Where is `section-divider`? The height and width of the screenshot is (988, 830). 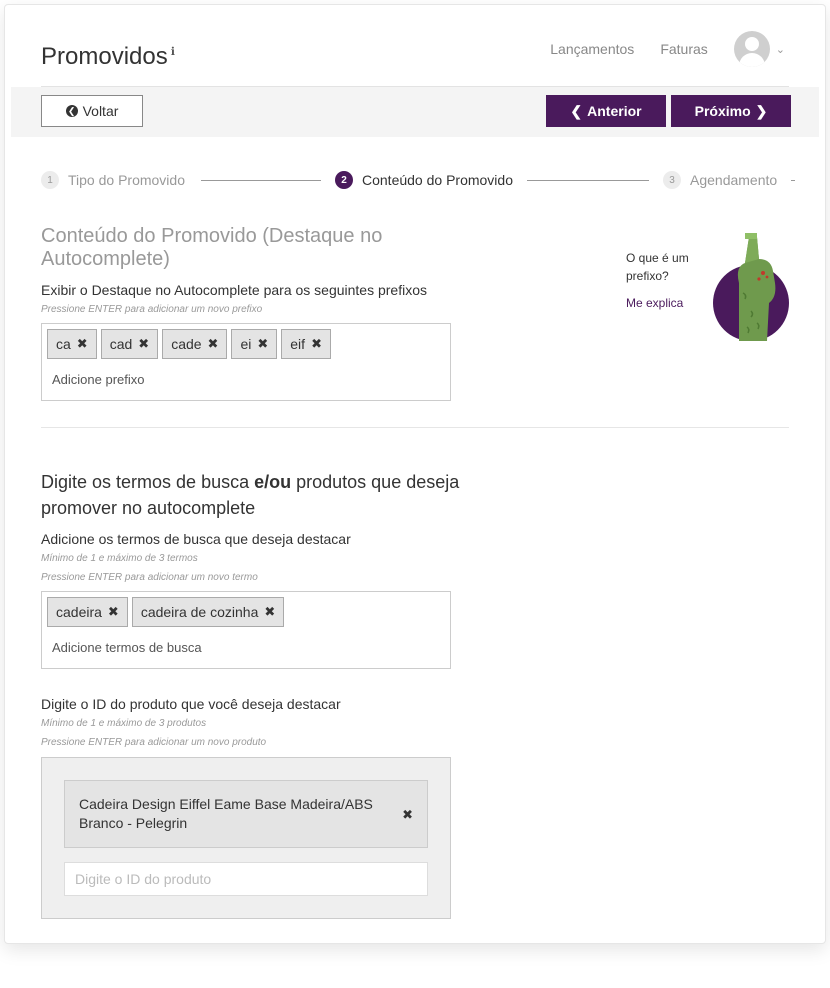
section-divider is located at coordinates (415, 427).